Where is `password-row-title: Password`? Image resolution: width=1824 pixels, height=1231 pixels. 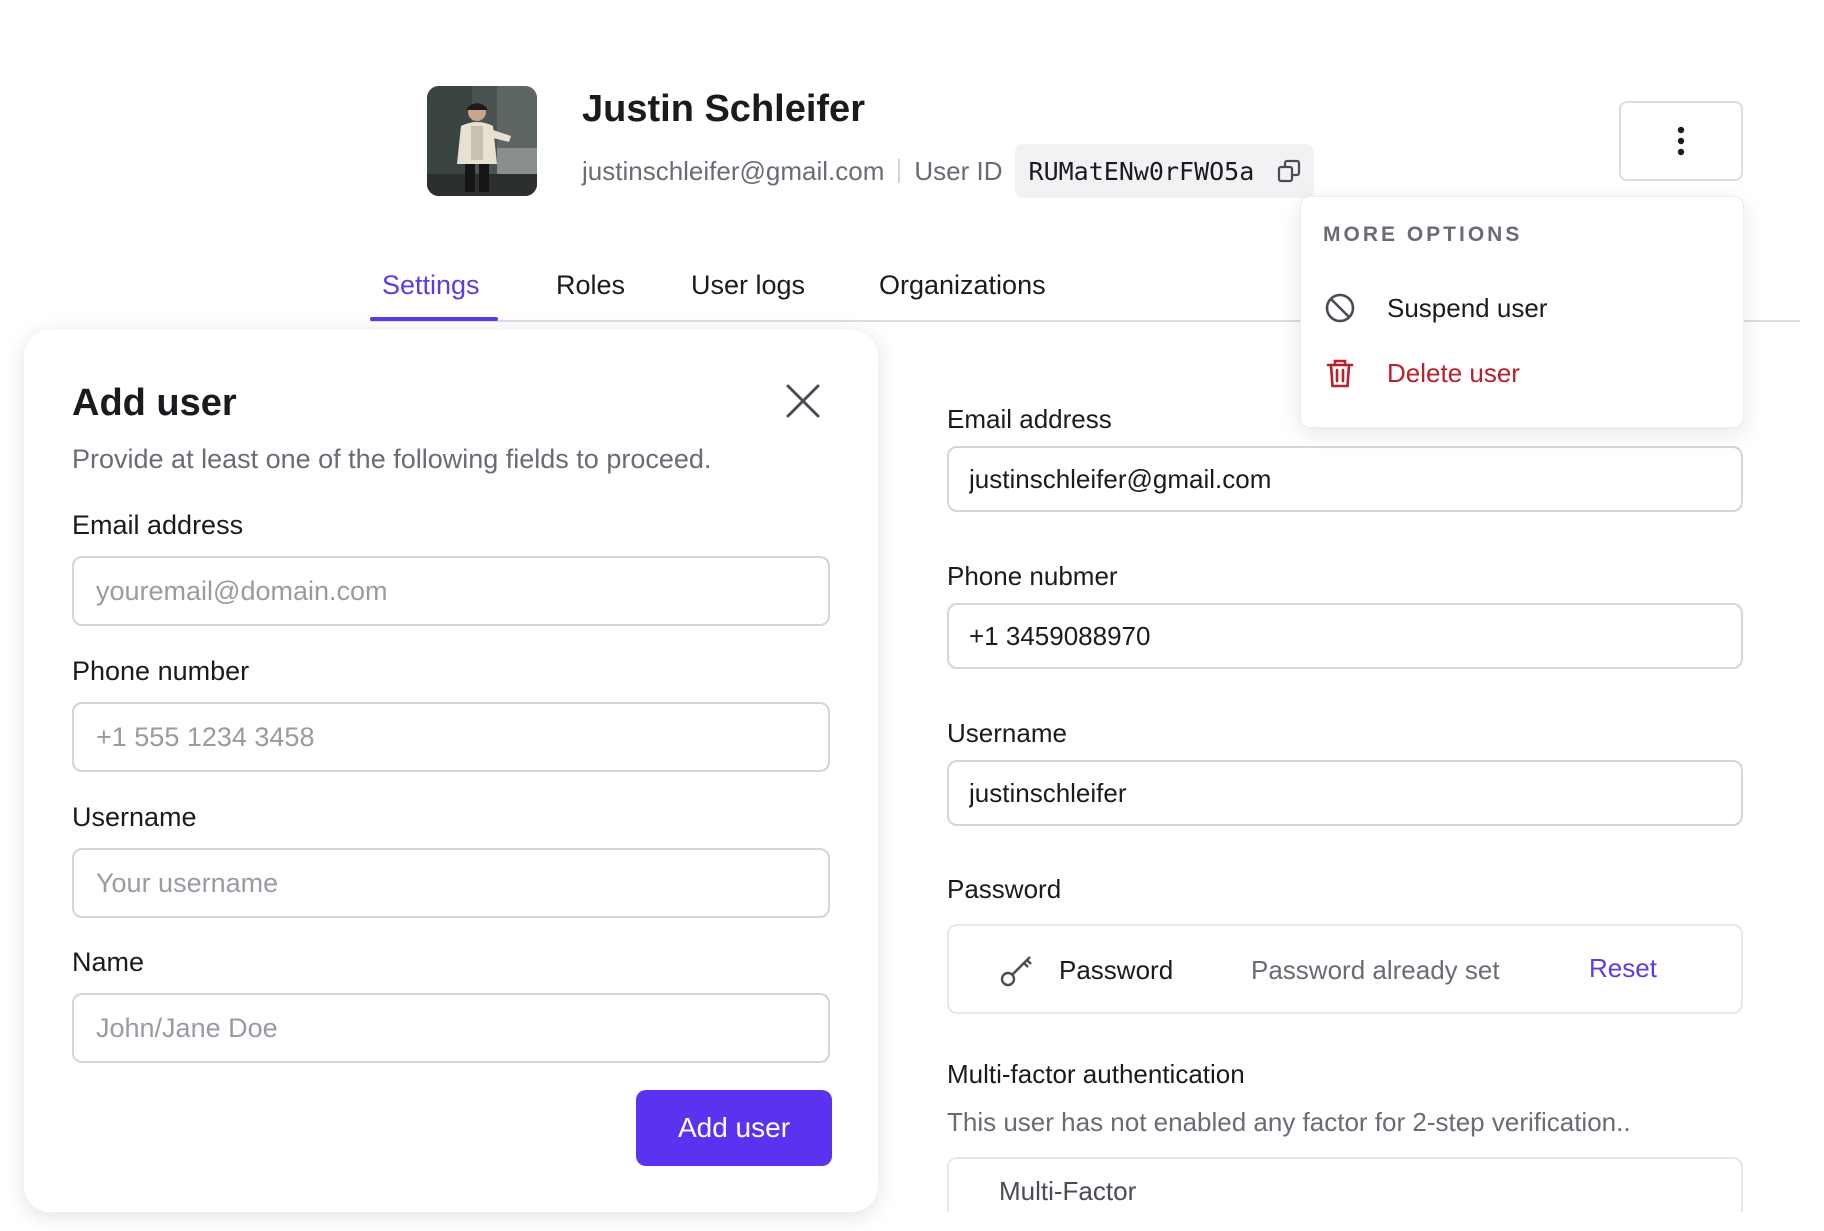
password-row-title: Password is located at coordinates (1116, 970).